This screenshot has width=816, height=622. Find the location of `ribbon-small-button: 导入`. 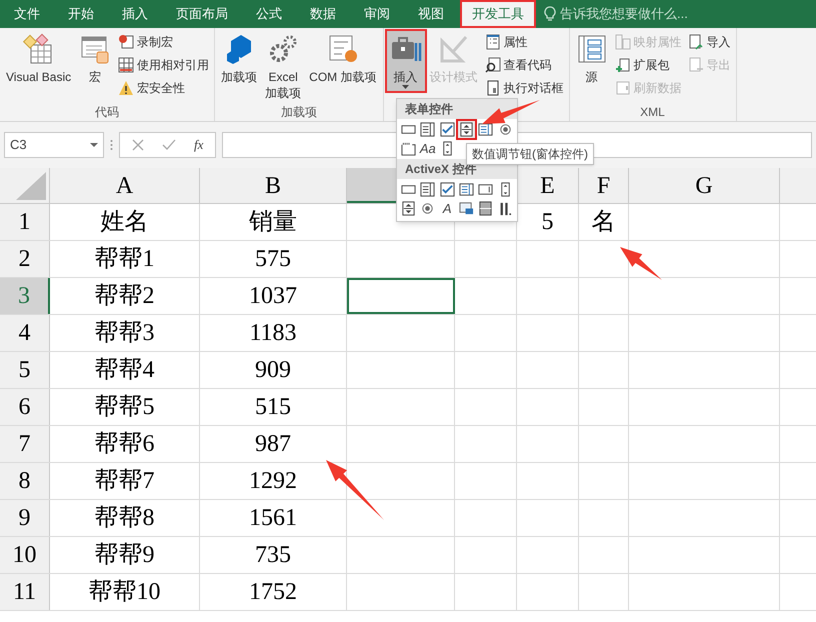

ribbon-small-button: 导入 is located at coordinates (709, 42).